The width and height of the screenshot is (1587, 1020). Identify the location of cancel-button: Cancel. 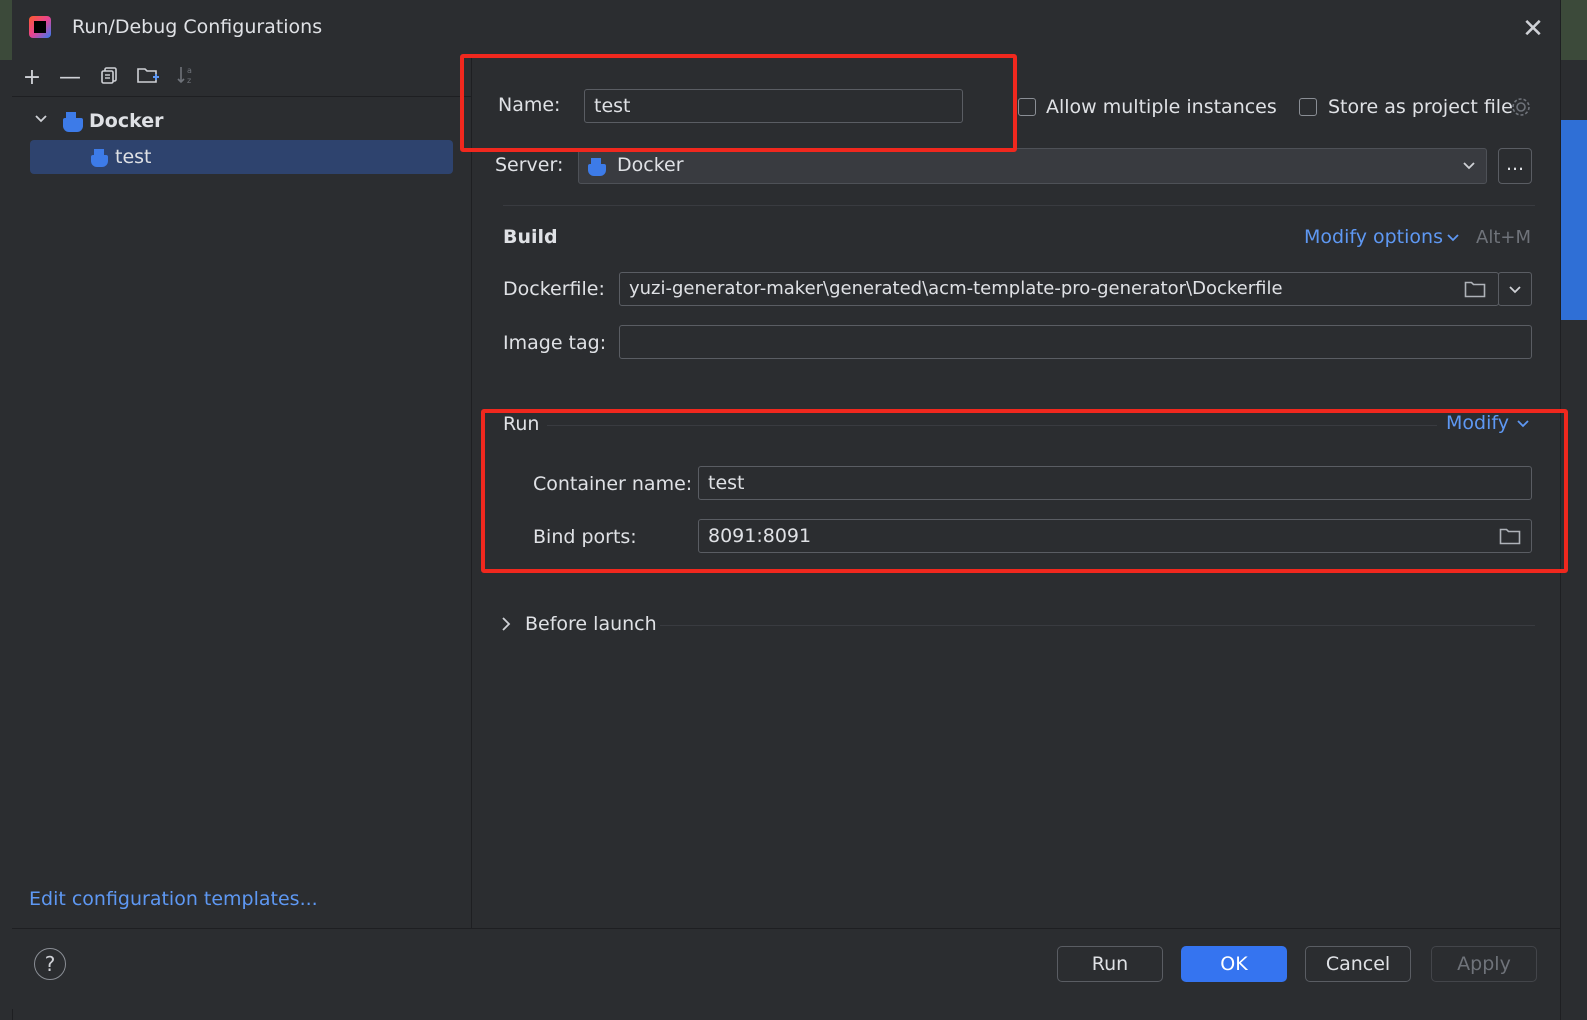
(1358, 964).